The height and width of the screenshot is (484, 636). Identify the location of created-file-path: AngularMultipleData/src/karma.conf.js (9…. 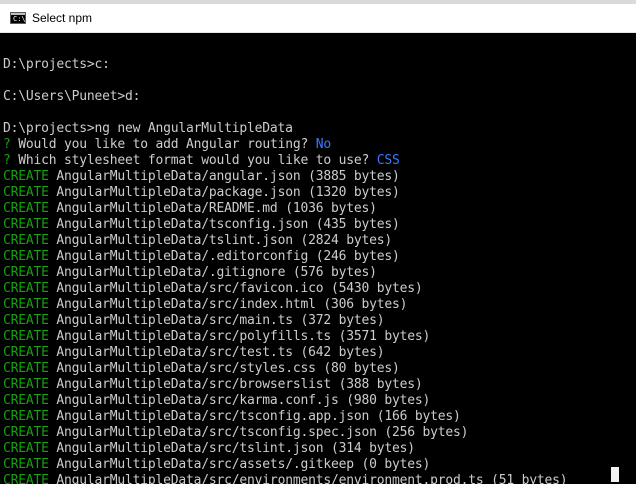
(243, 400).